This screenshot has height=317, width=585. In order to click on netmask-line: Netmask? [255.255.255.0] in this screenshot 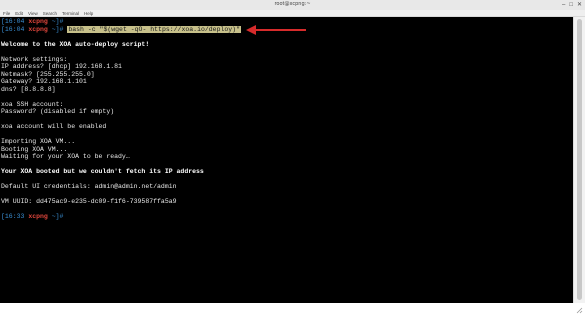, I will do `click(48, 74)`.